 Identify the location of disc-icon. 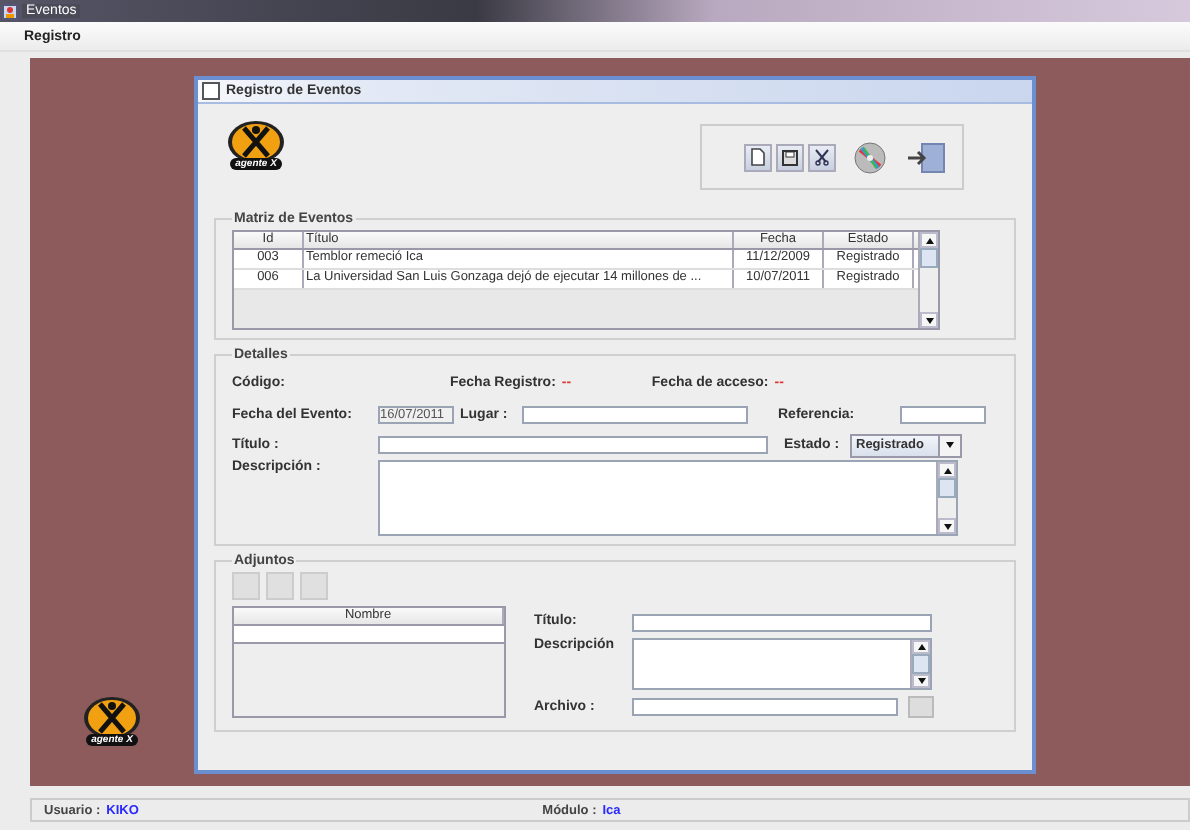
(870, 157).